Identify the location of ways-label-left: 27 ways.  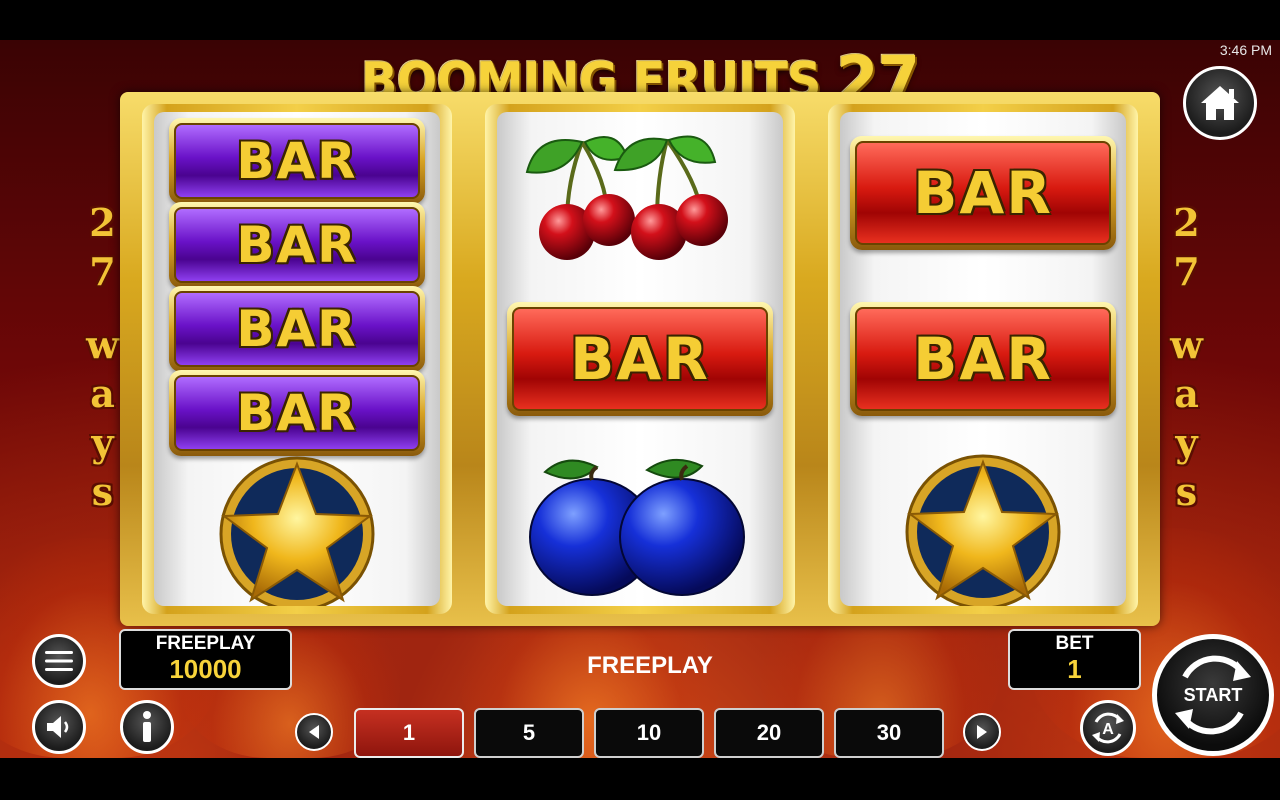
(102, 359).